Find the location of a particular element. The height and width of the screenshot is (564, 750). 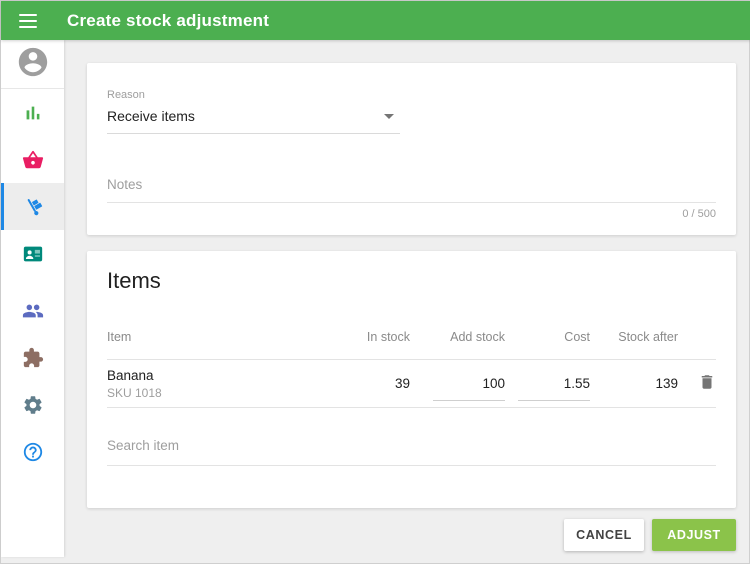

page-title: Create stock adjustment is located at coordinates (168, 20).